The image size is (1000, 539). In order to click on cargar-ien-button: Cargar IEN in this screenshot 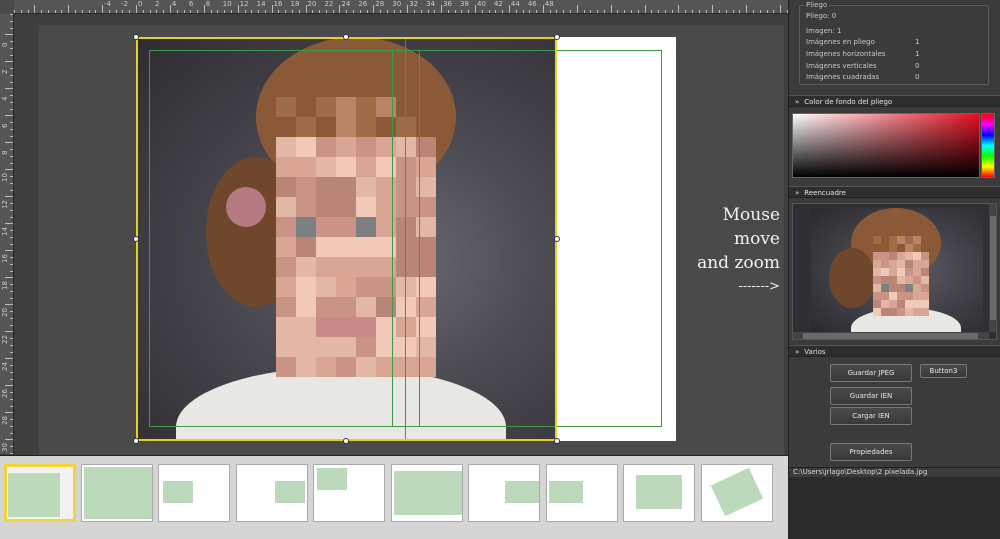, I will do `click(871, 416)`.